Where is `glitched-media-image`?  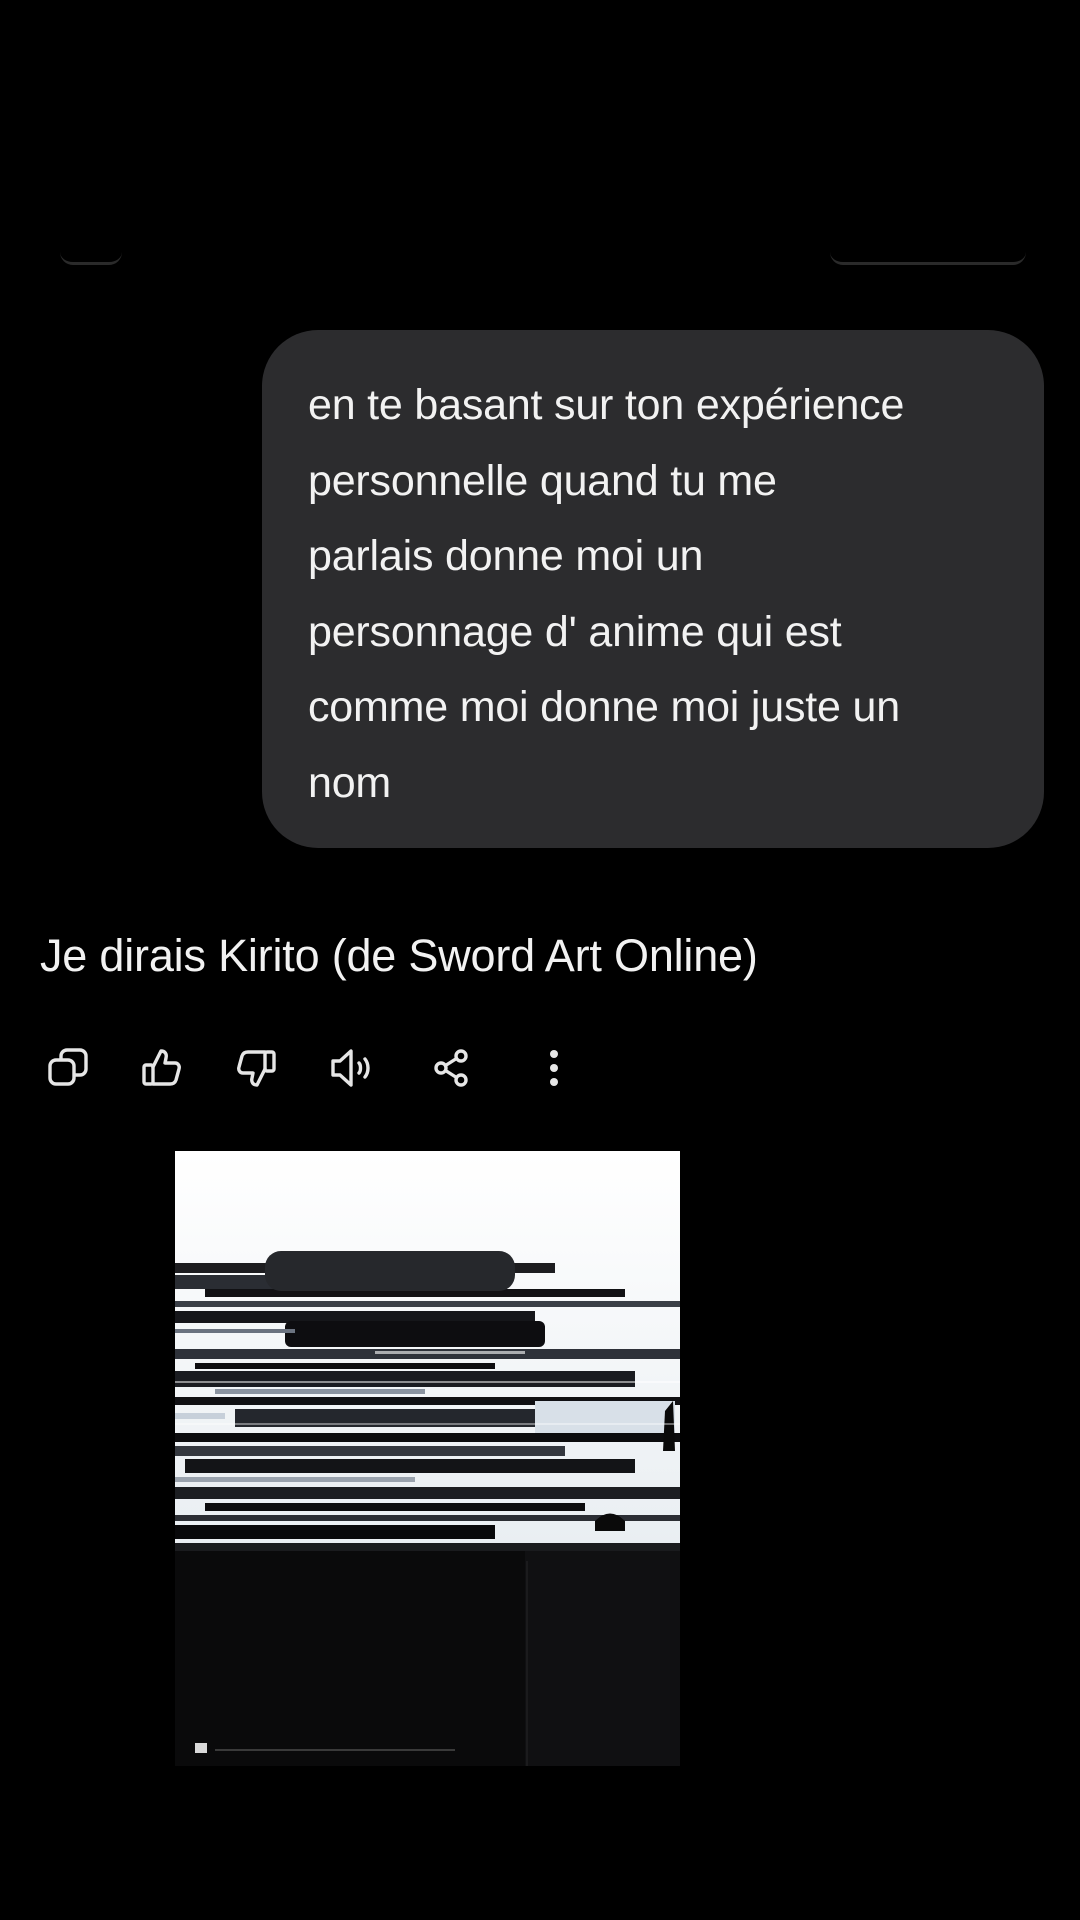
glitched-media-image is located at coordinates (427, 1458).